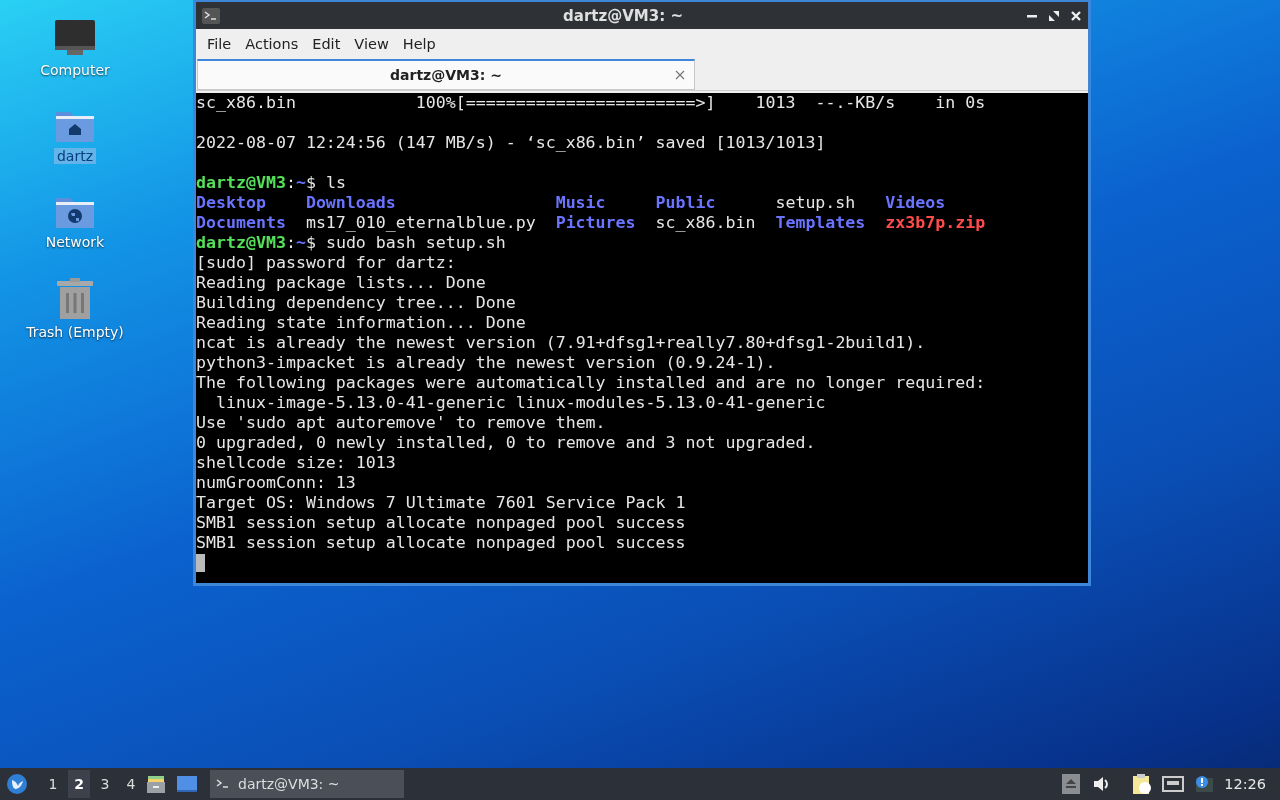 This screenshot has height=800, width=1280. Describe the element at coordinates (326, 44) in the screenshot. I see `menu-item: Edit` at that location.